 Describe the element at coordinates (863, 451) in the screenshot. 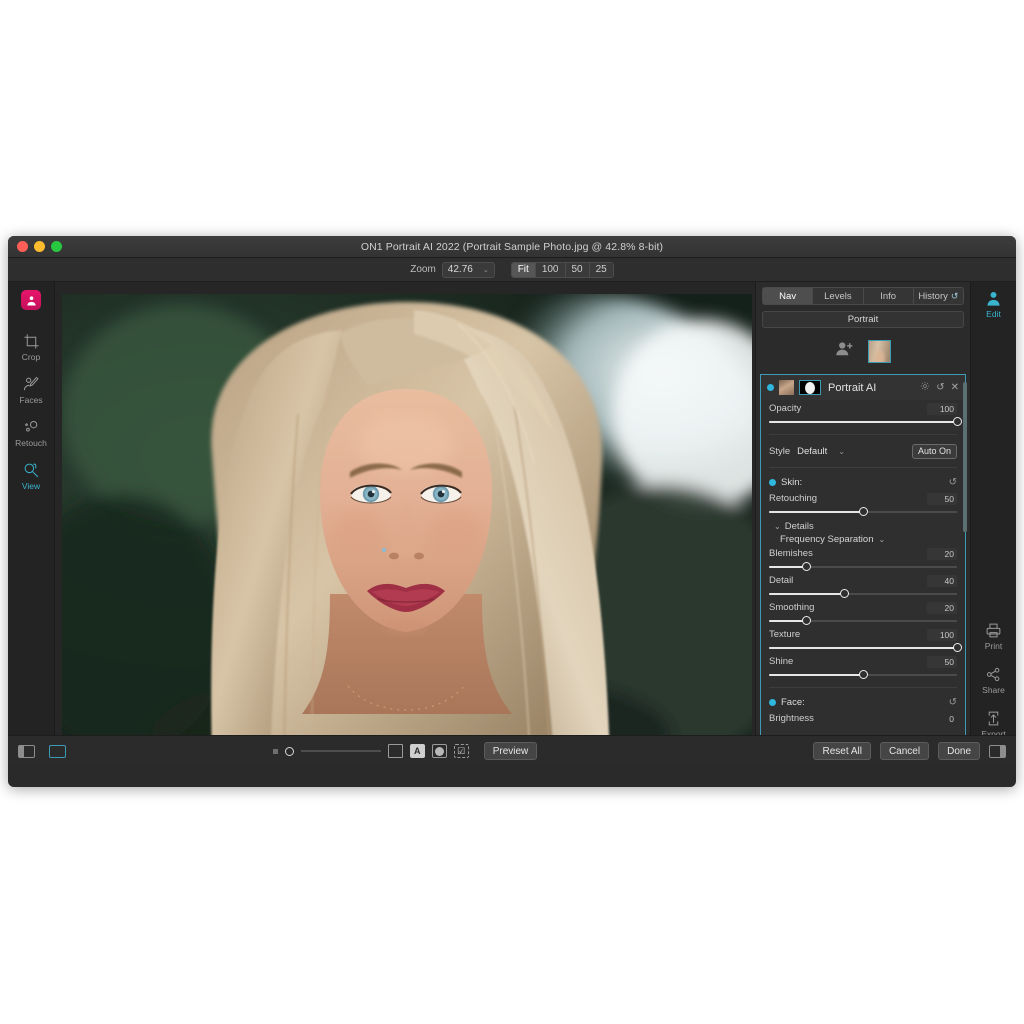

I see `style-row: Style Default ⌄ Auto On` at that location.